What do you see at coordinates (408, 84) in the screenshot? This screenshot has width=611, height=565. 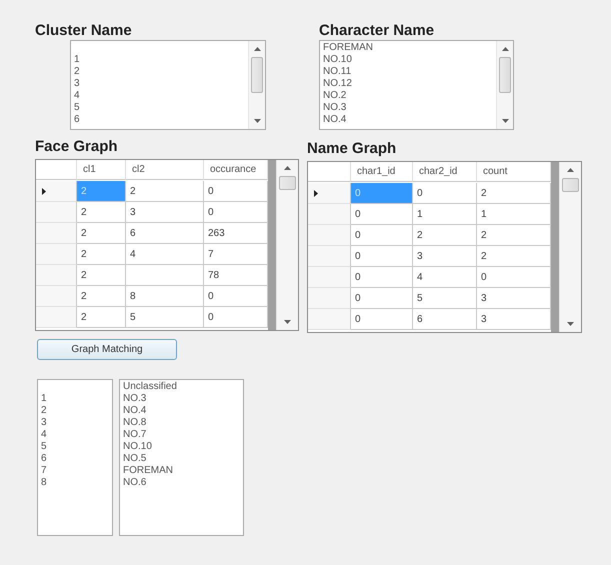 I see `list-item: NO.12` at bounding box center [408, 84].